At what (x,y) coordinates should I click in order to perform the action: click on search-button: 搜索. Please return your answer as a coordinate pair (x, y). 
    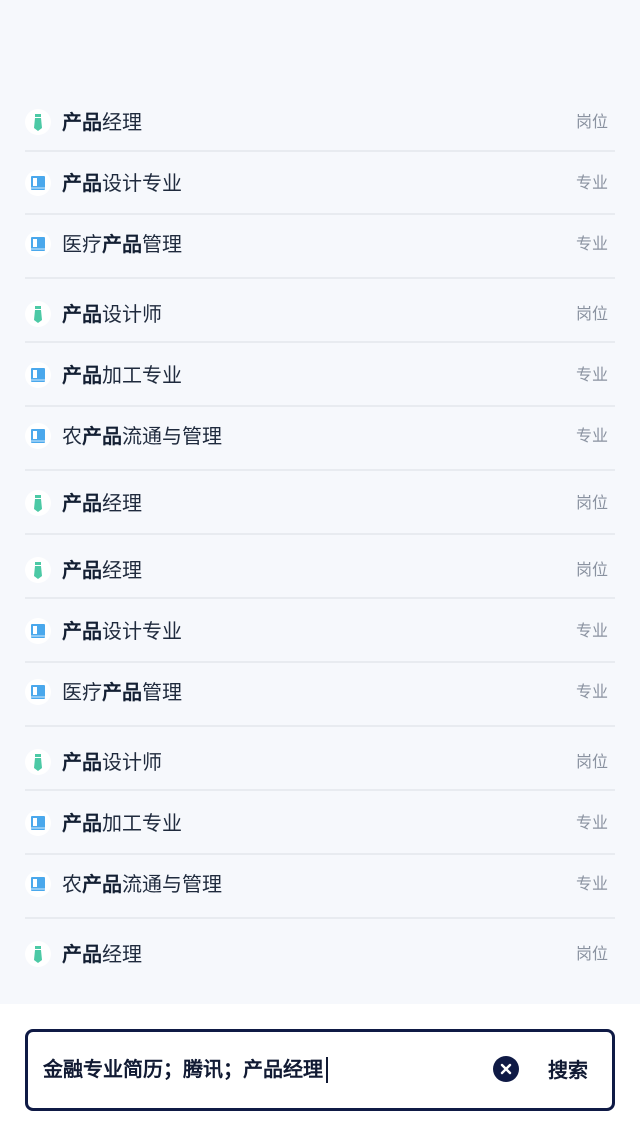
    Looking at the image, I should click on (568, 1070).